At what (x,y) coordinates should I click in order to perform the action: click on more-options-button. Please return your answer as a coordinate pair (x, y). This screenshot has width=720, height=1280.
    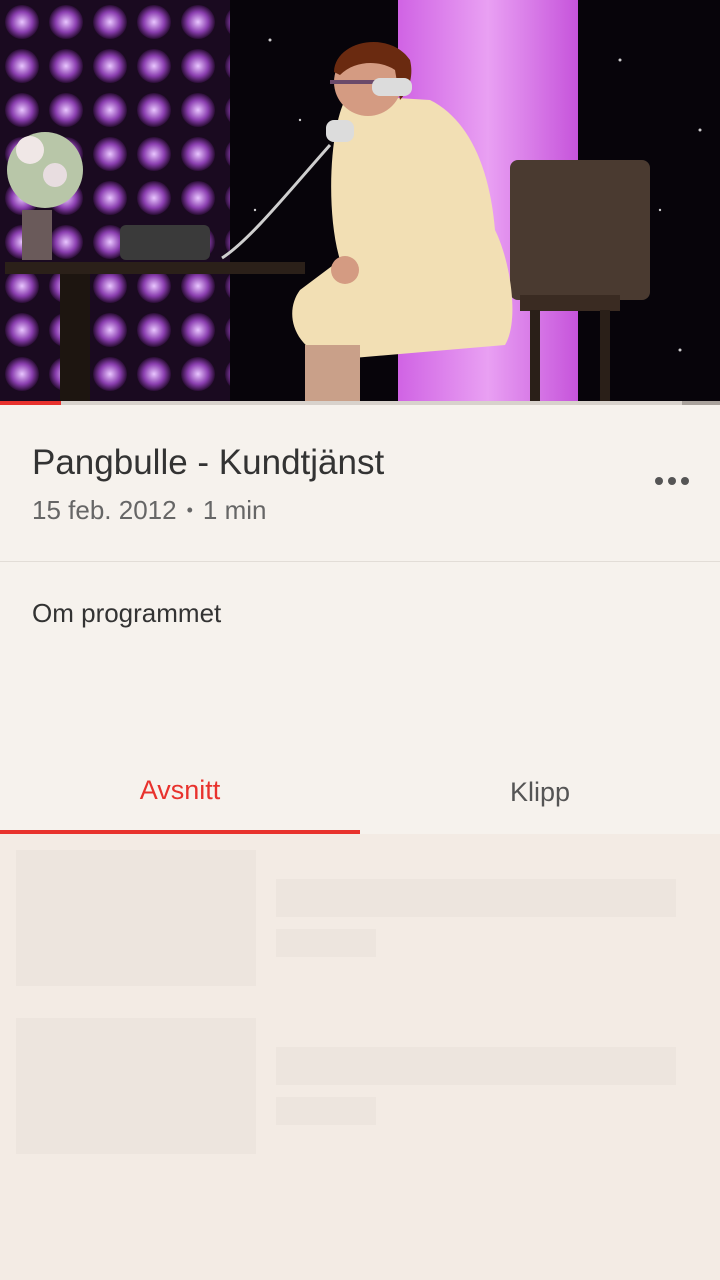
    Looking at the image, I should click on (672, 481).